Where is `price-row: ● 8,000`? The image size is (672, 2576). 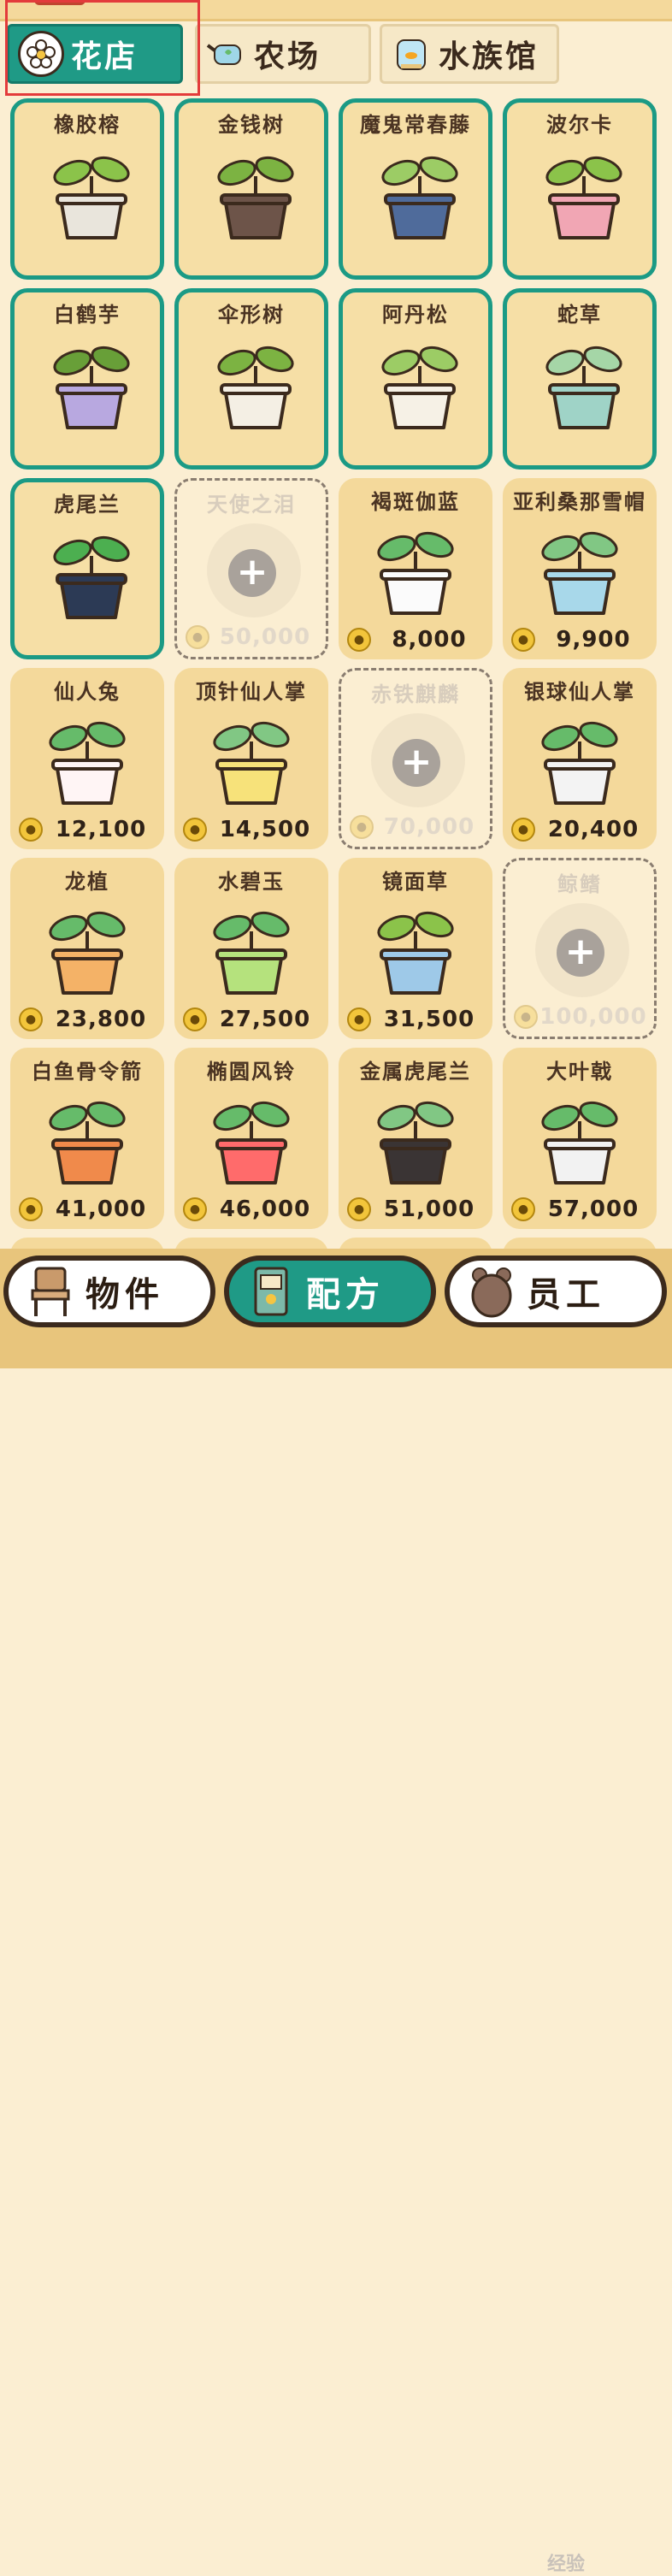 price-row: ● 8,000 is located at coordinates (417, 640).